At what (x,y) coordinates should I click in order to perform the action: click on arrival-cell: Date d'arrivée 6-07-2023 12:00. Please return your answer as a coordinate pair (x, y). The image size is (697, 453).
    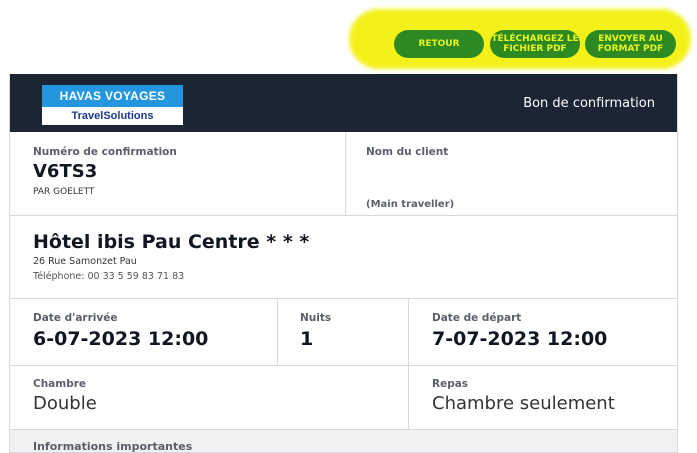
    Looking at the image, I should click on (143, 332).